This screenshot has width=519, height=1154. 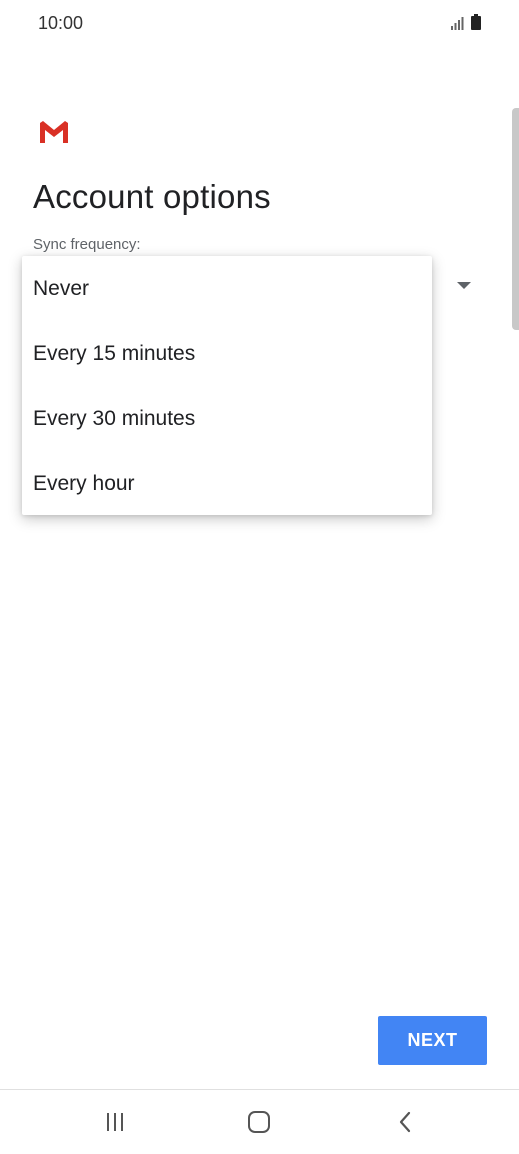 What do you see at coordinates (115, 1122) in the screenshot?
I see `recent-apps-icon` at bounding box center [115, 1122].